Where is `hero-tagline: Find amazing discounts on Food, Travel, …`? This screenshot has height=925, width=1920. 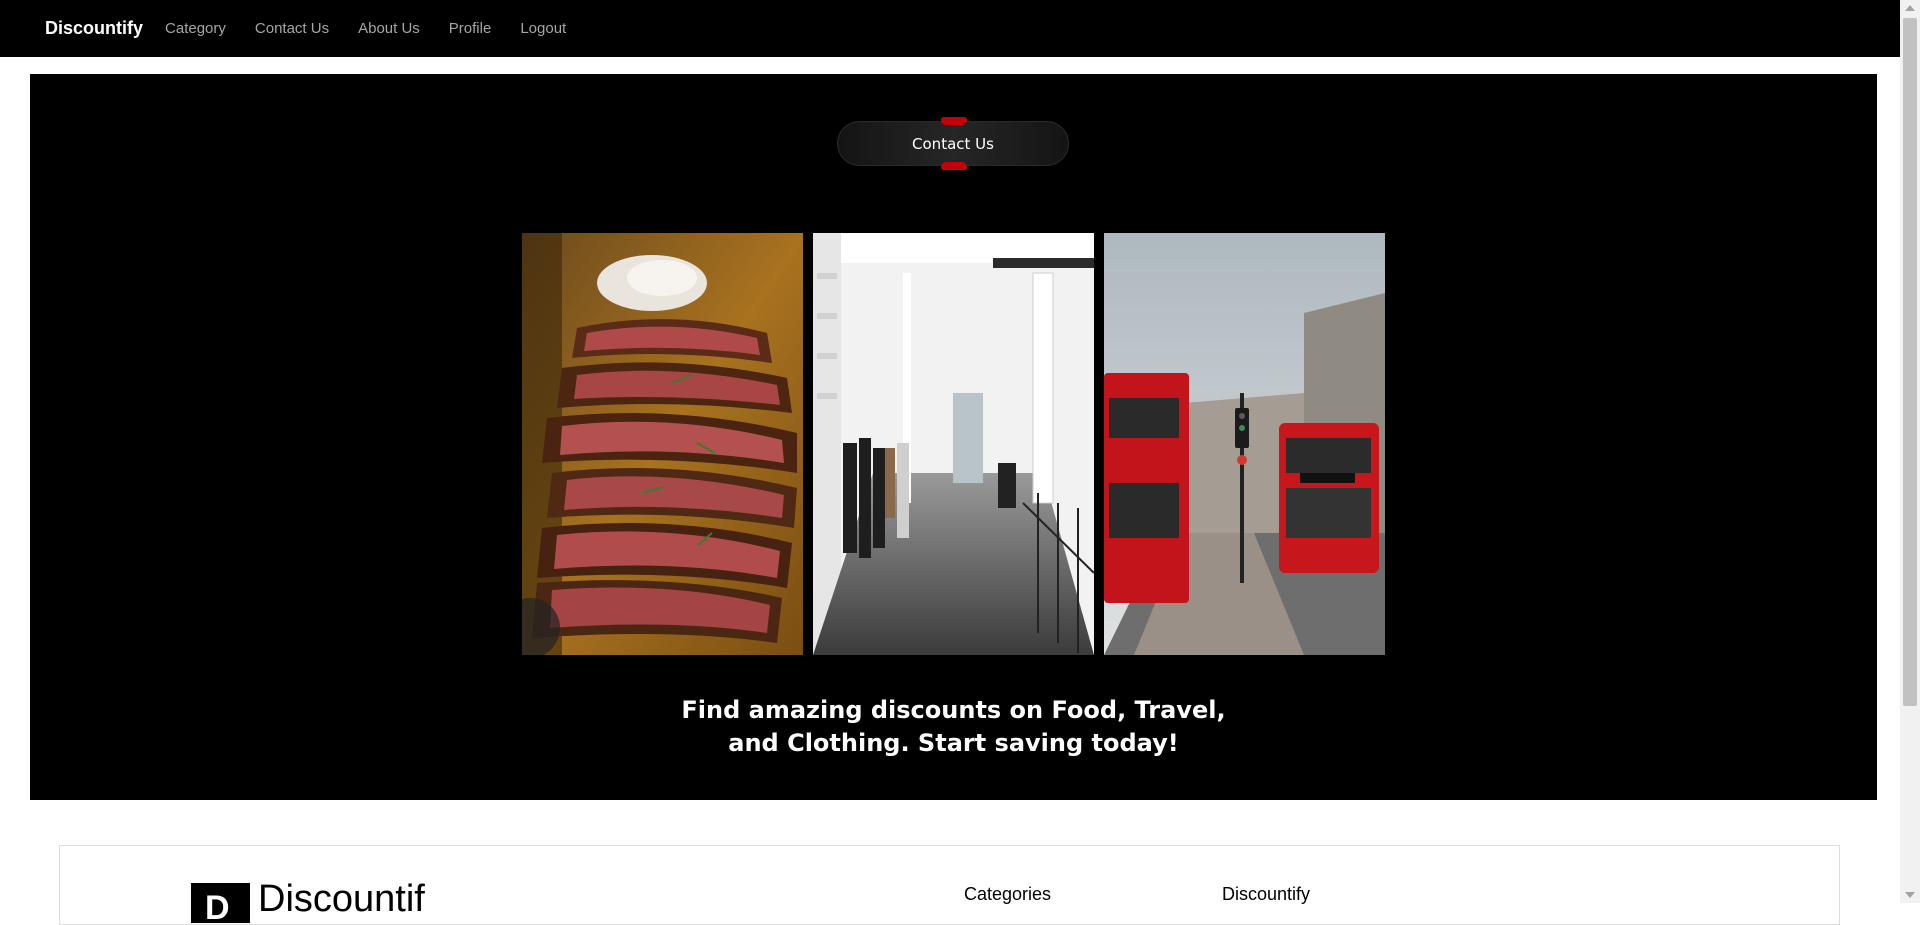 hero-tagline: Find amazing discounts on Food, Travel, … is located at coordinates (953, 727).